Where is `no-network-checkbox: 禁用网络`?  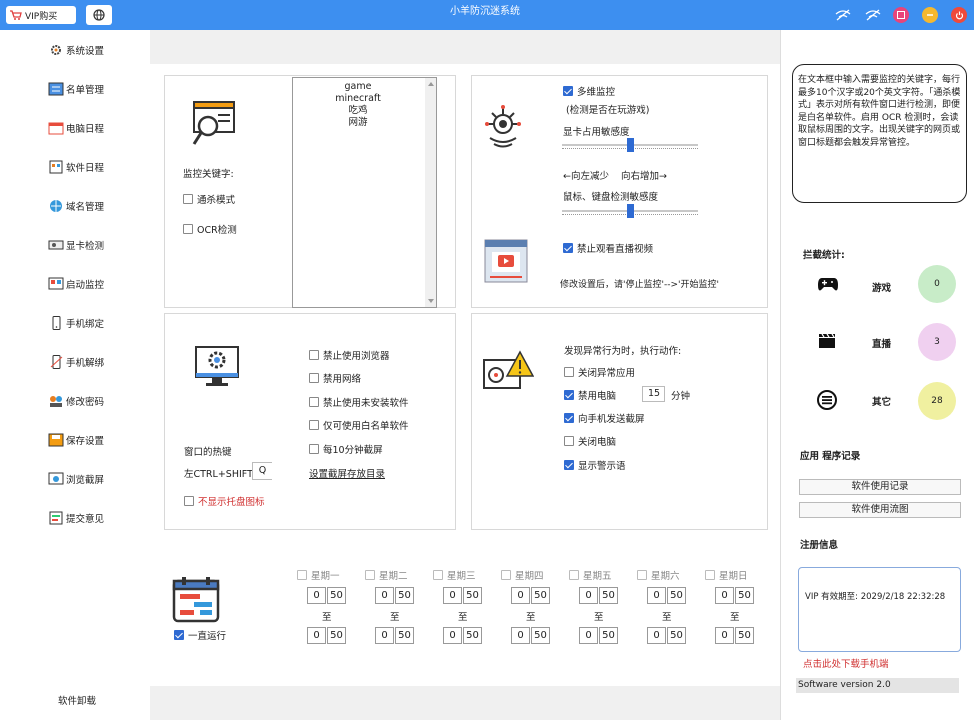
no-network-checkbox: 禁用网络 is located at coordinates (335, 378).